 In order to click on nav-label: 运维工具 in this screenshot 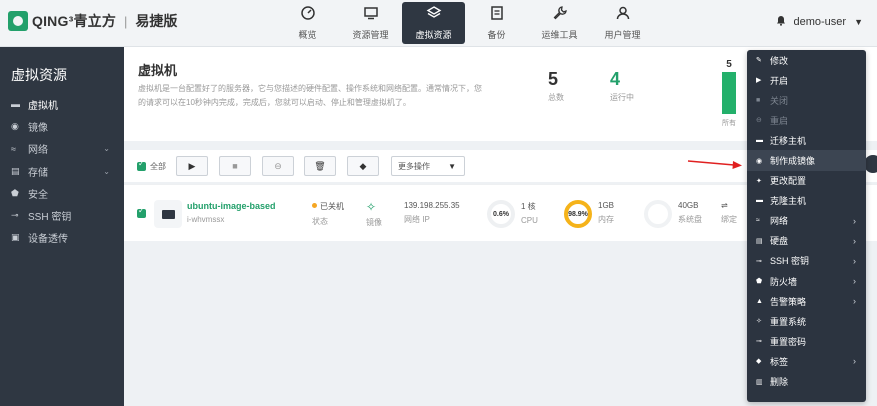, I will do `click(559, 35)`.